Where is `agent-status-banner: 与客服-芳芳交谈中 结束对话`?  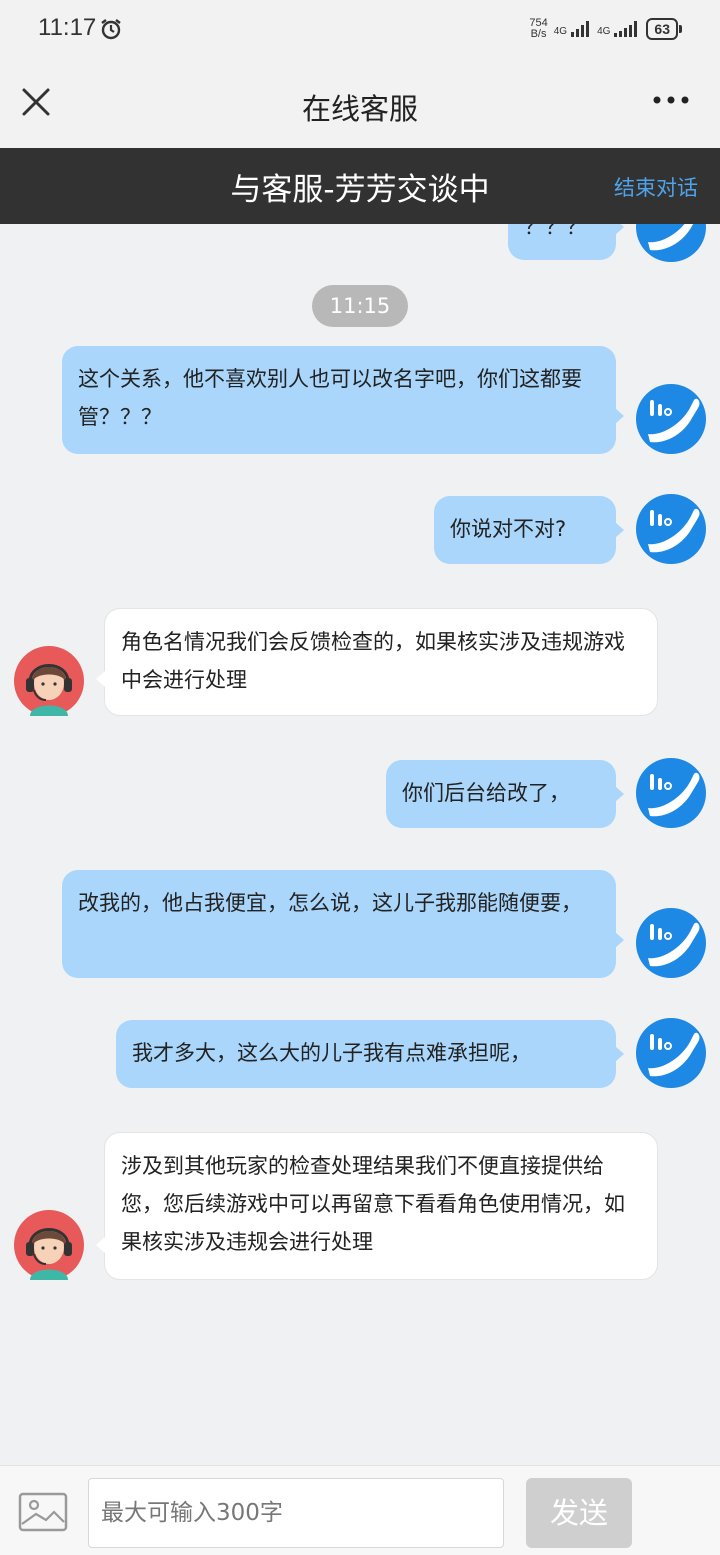 agent-status-banner: 与客服-芳芳交谈中 结束对话 is located at coordinates (360, 186).